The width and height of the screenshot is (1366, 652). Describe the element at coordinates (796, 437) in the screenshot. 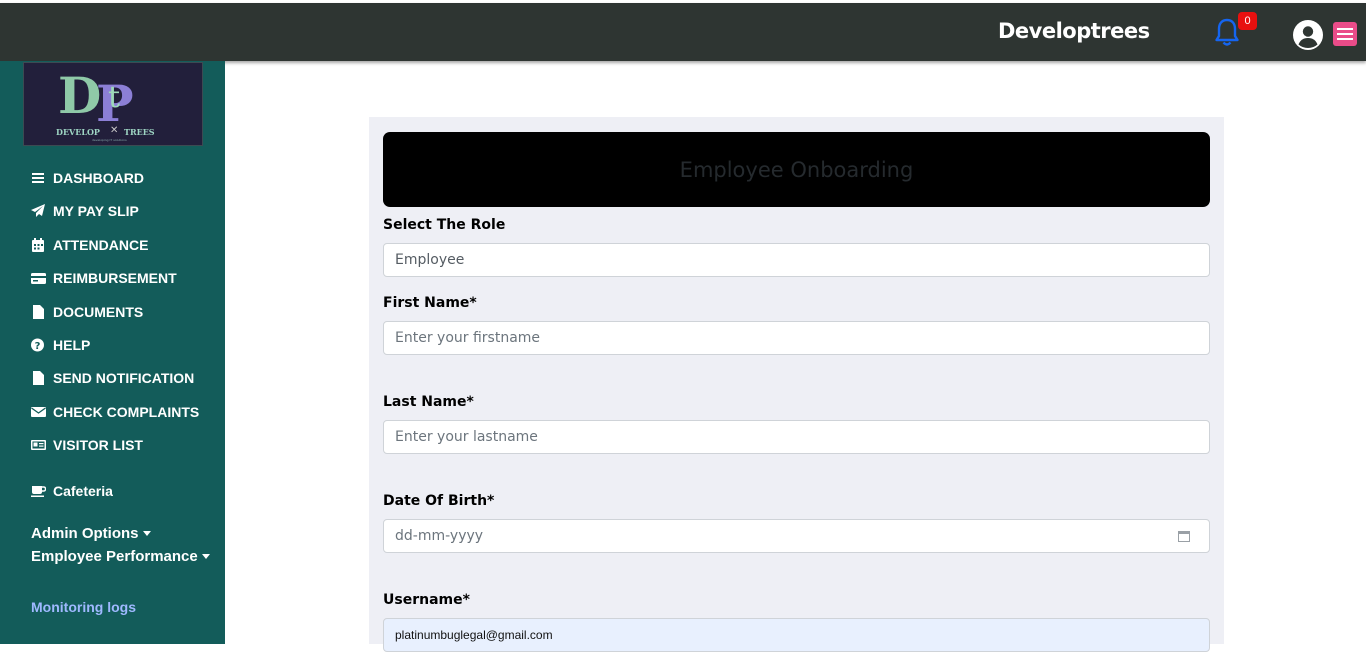

I see `last-name-input: Enter your lastname` at that location.